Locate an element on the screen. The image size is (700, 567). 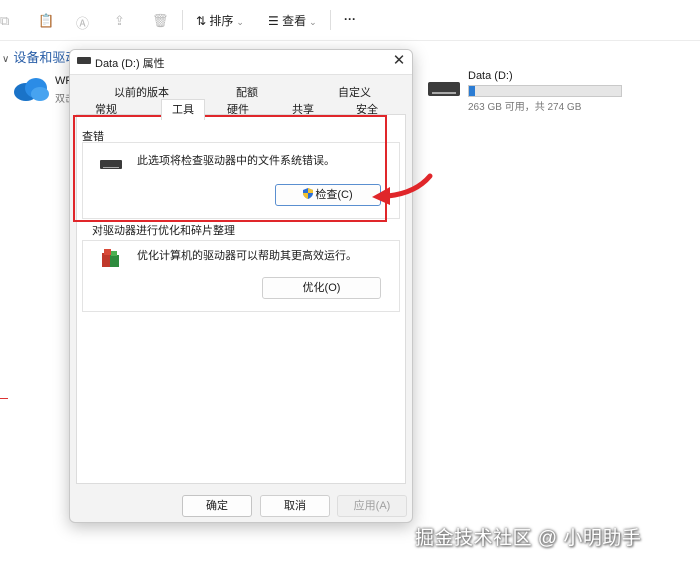
hard-drive-icon is located at coordinates (444, 89).